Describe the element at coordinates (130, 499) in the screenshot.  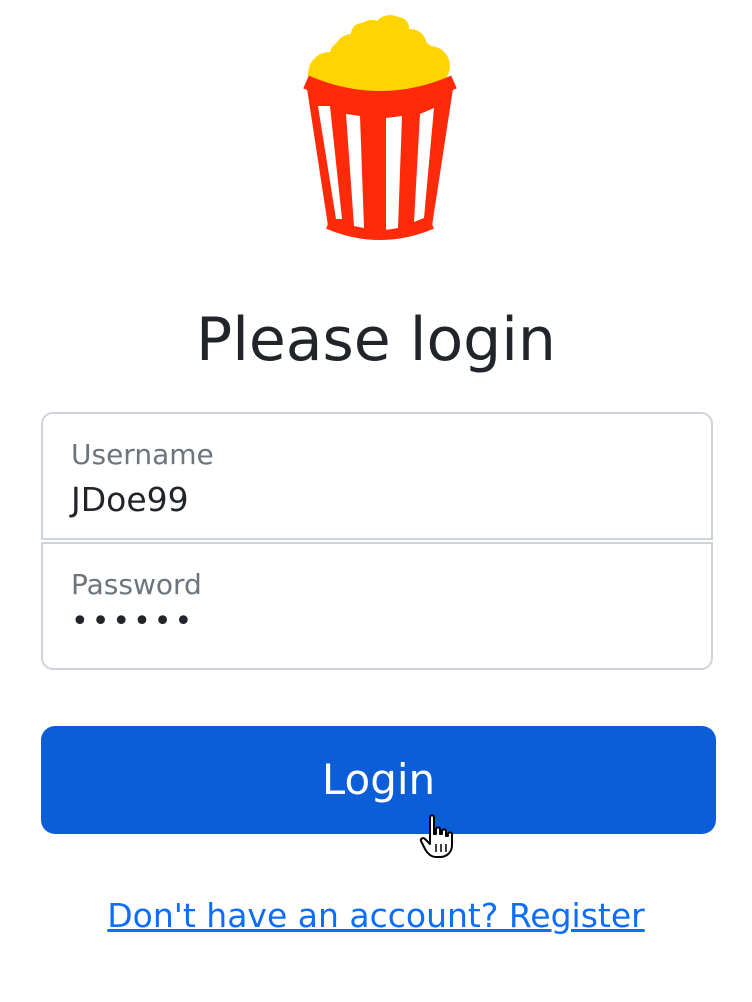
I see `username-value: JDoe99` at that location.